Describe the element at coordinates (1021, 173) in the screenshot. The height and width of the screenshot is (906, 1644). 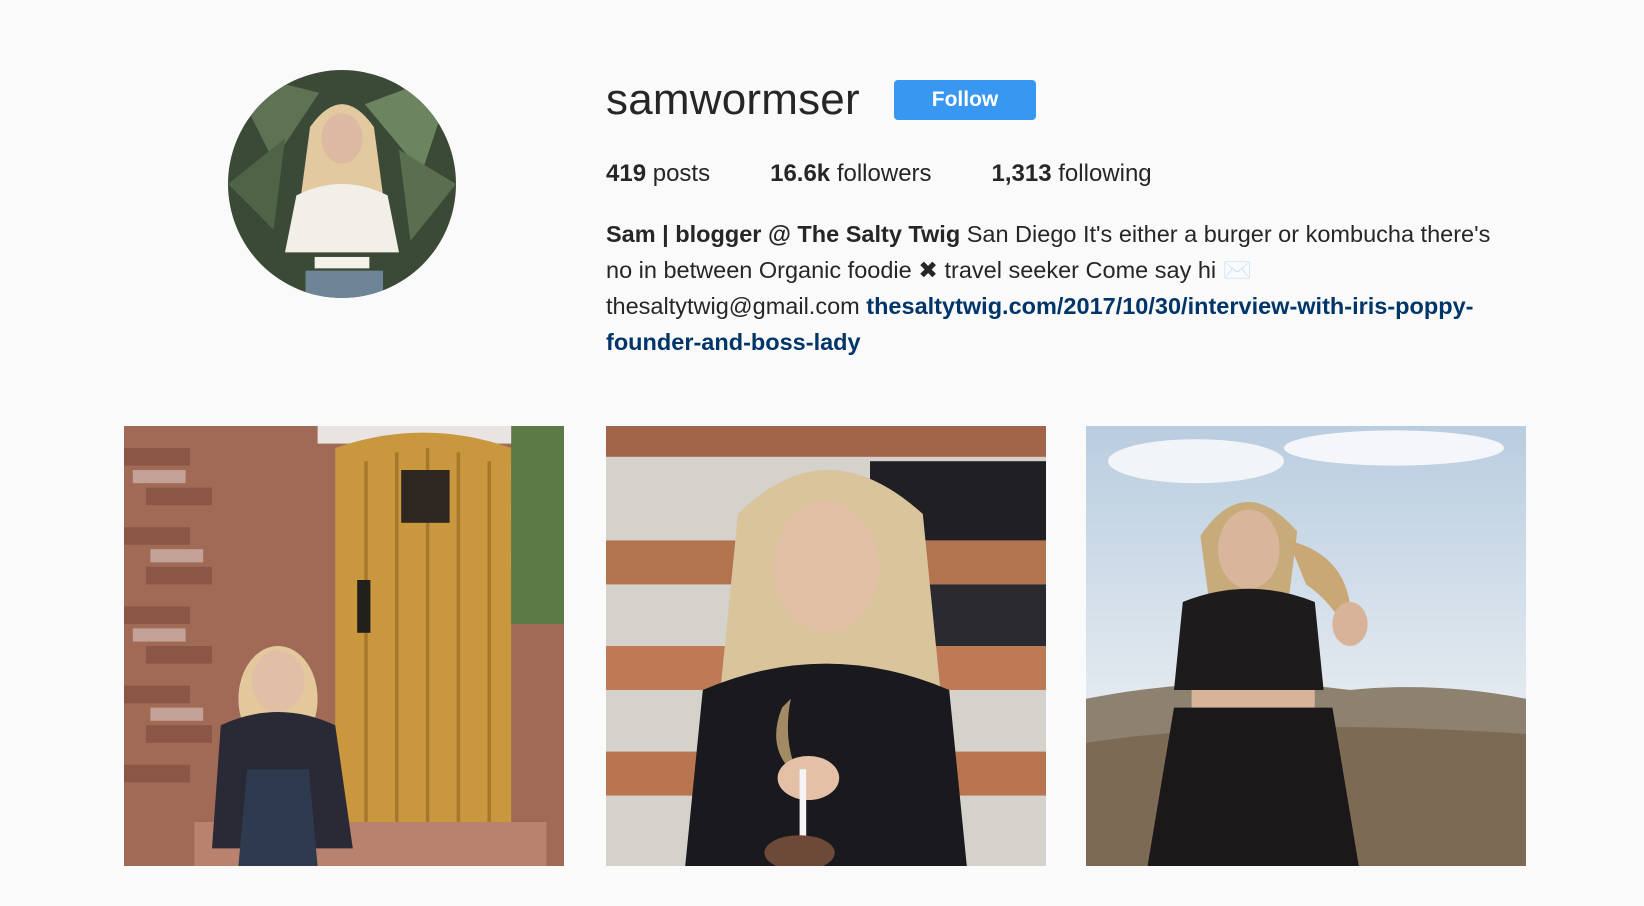
I see `following-count-value: 1,313` at that location.